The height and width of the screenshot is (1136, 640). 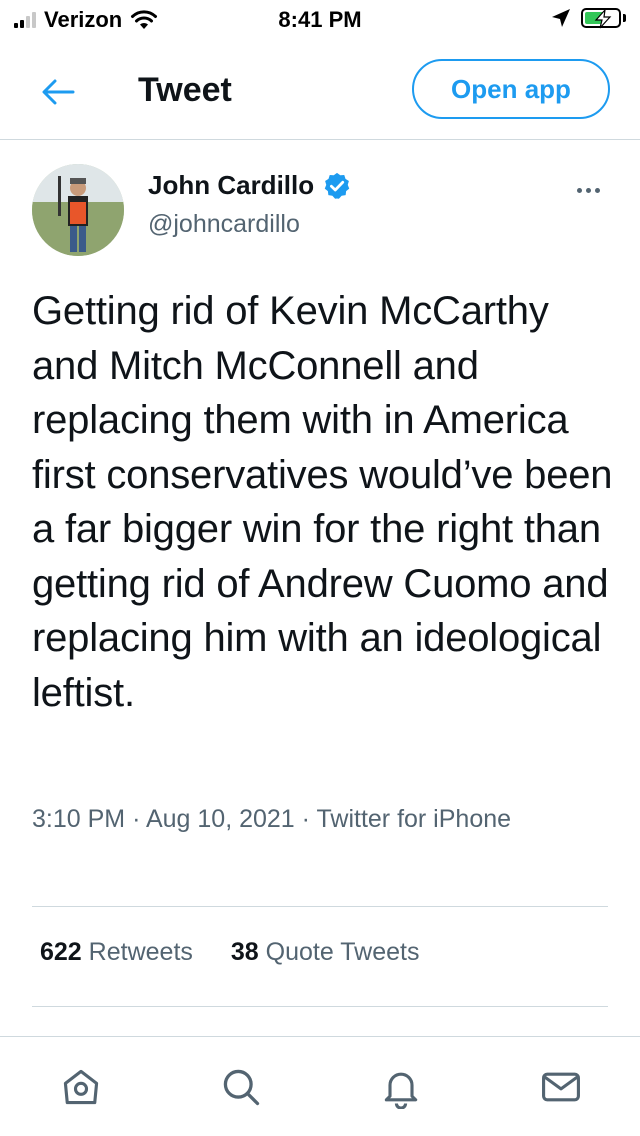 I want to click on tweet-date: Aug 10, 2021, so click(x=220, y=819).